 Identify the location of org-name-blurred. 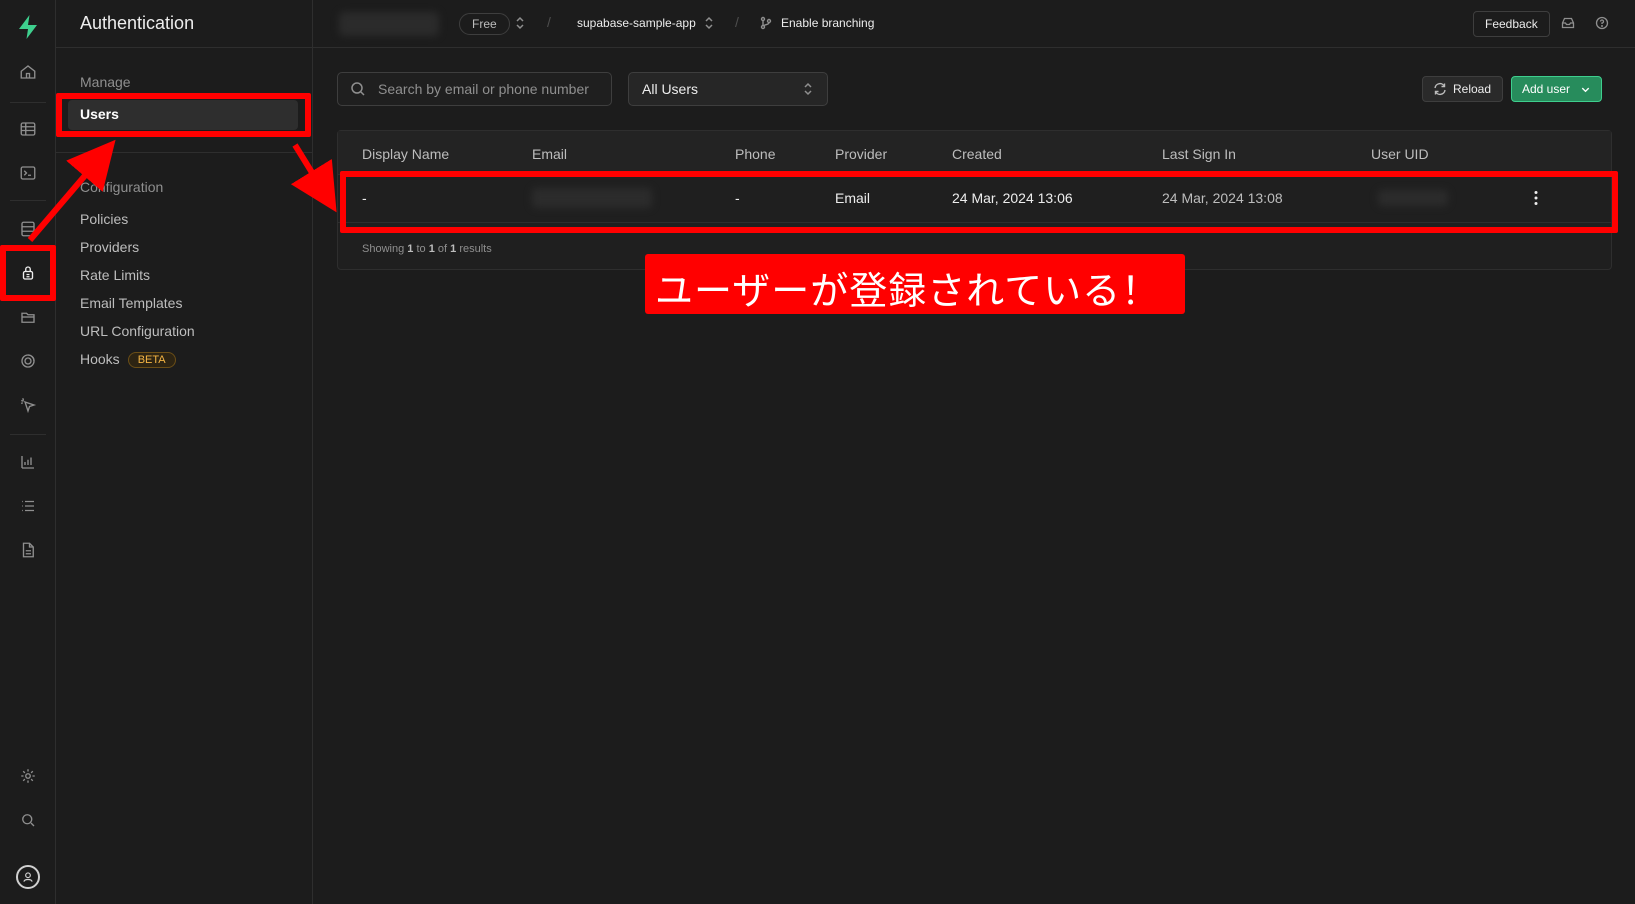
(389, 24).